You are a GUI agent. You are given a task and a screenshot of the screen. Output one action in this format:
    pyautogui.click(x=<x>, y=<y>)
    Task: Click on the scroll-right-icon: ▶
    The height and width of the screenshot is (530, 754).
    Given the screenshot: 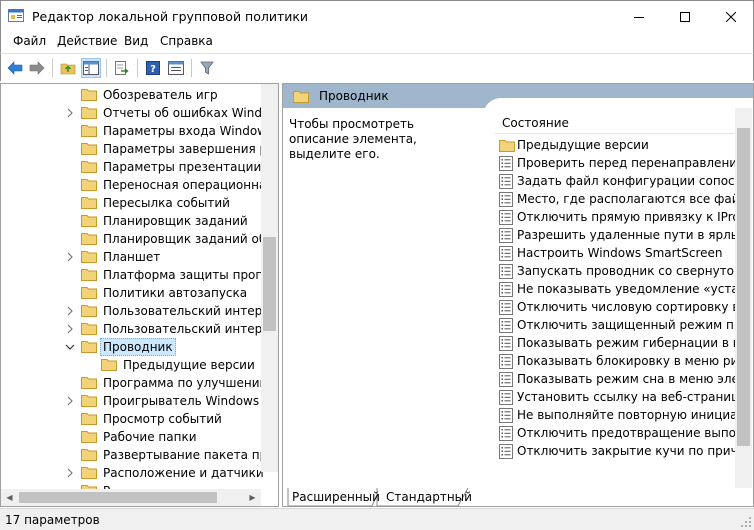 What is the action you would take?
    pyautogui.click(x=252, y=497)
    